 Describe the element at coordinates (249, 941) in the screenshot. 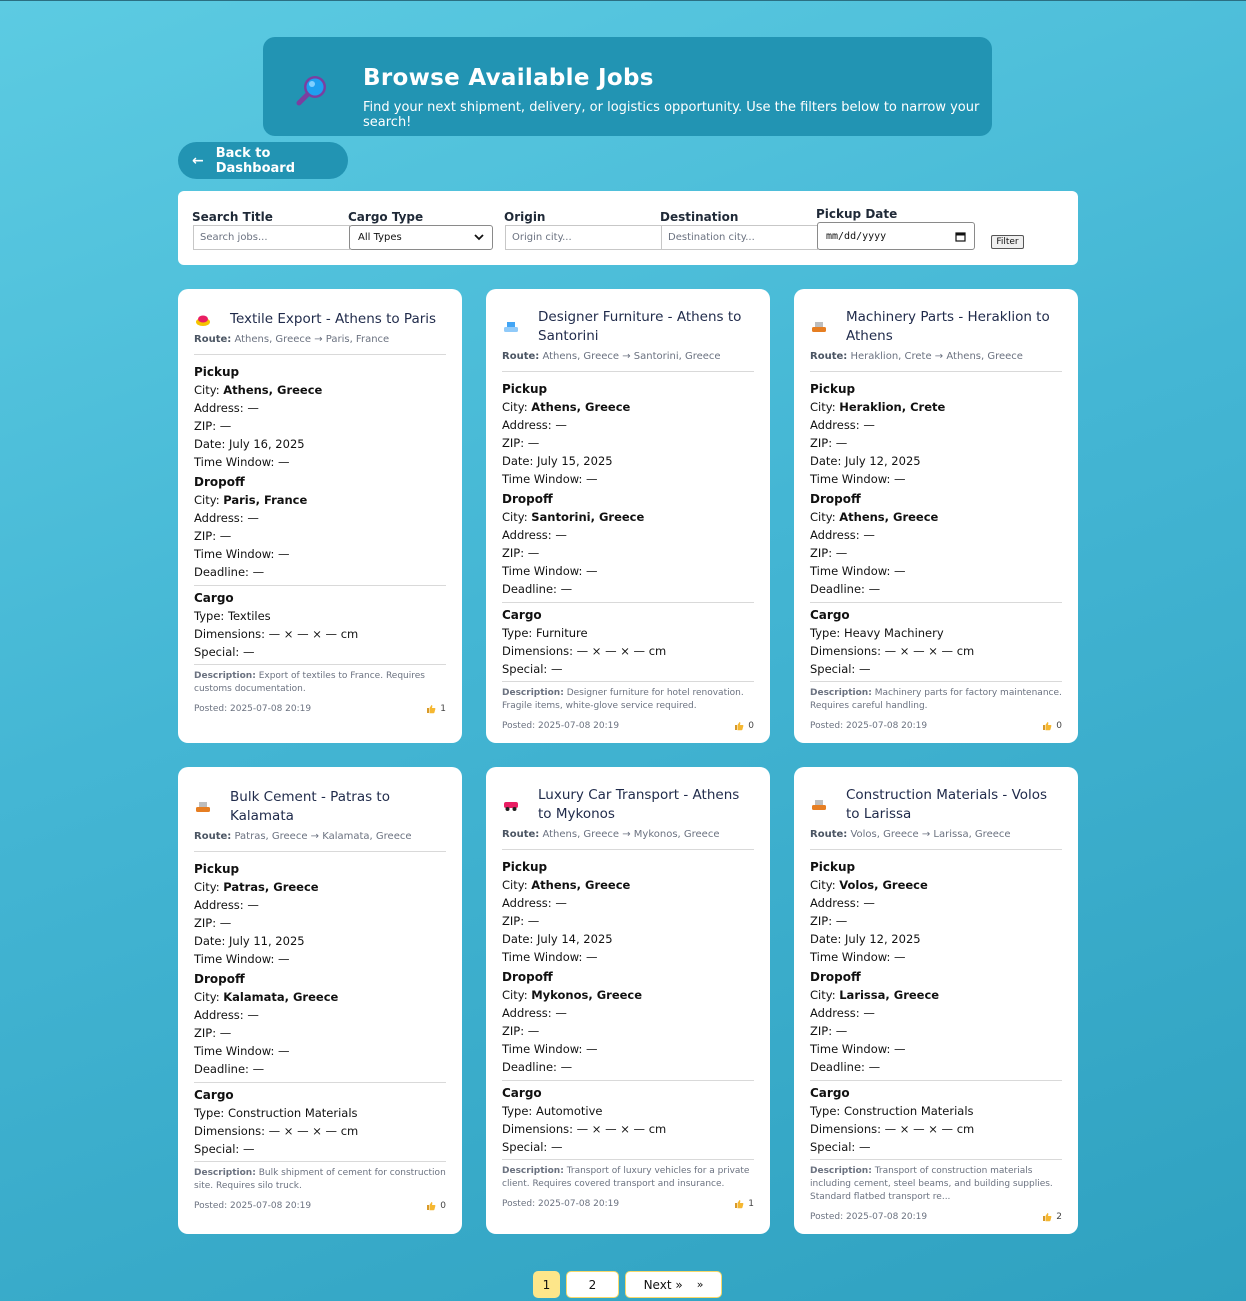

I see `pickup-date: Date: July 11, 2025` at that location.